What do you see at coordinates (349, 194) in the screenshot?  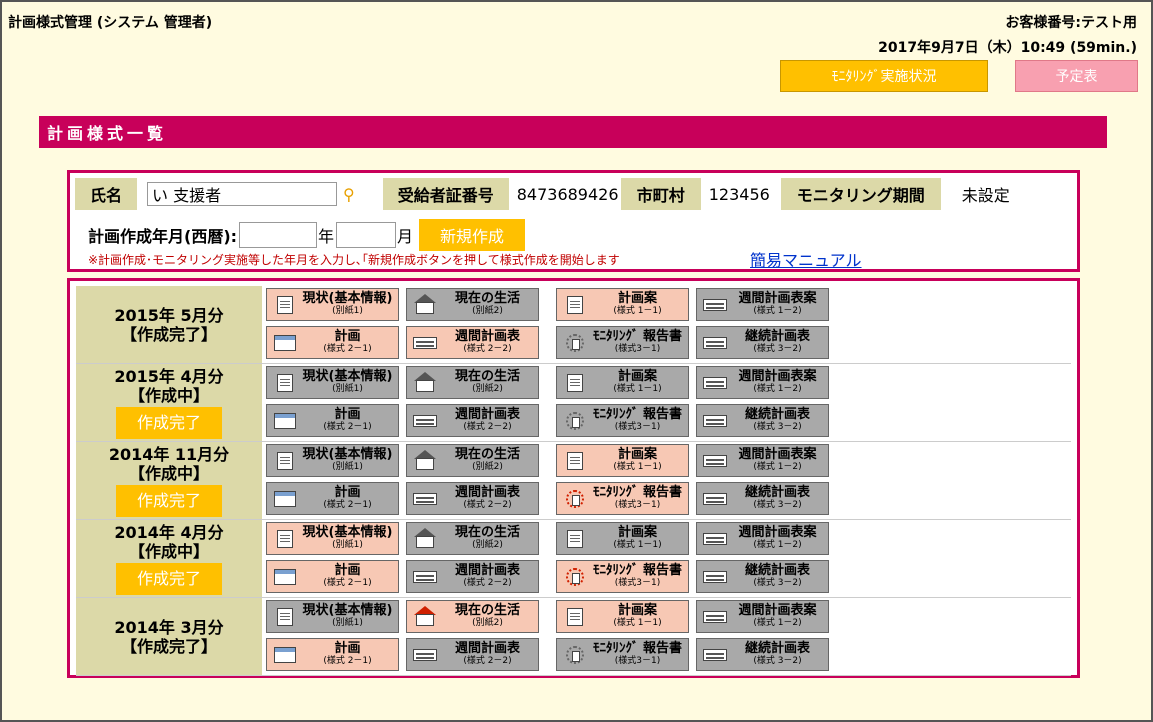 I see `search-icon: ⚲` at bounding box center [349, 194].